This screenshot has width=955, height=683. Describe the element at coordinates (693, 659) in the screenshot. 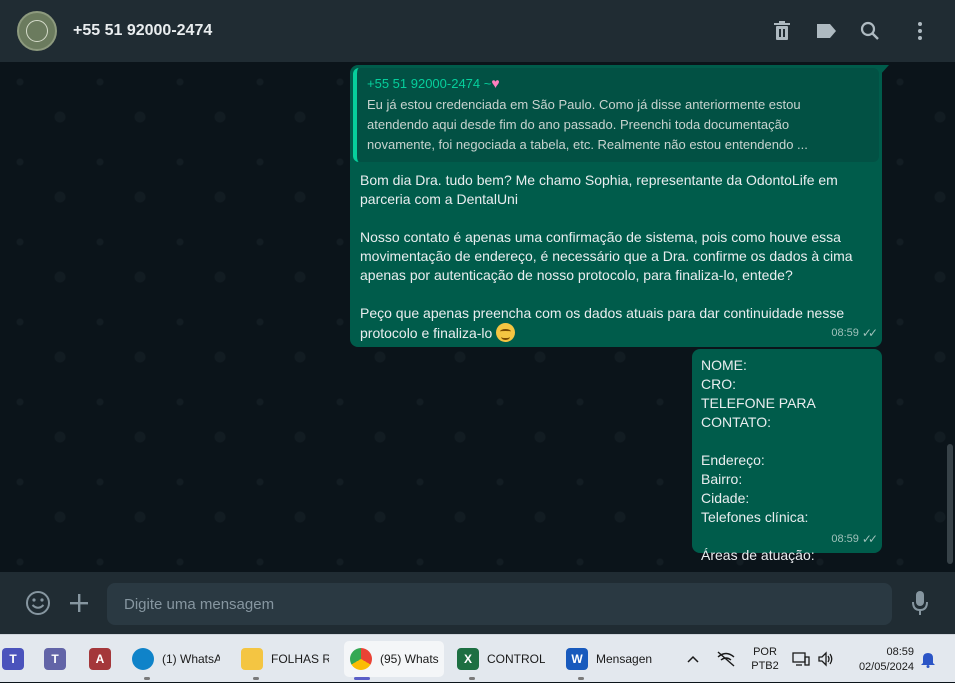

I see `show-hidden-icons-chevron-icon` at that location.